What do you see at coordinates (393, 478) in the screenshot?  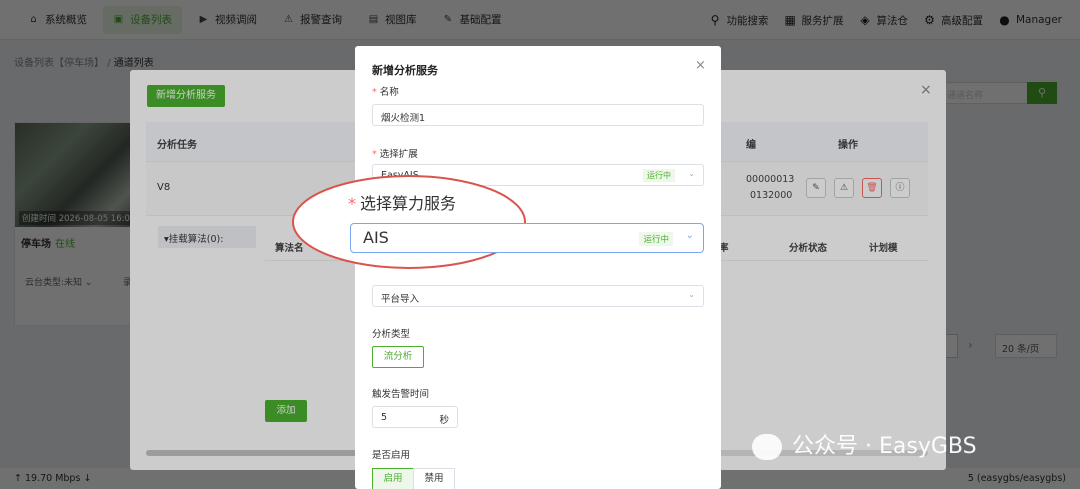 I see `enable-on-button: 启用` at bounding box center [393, 478].